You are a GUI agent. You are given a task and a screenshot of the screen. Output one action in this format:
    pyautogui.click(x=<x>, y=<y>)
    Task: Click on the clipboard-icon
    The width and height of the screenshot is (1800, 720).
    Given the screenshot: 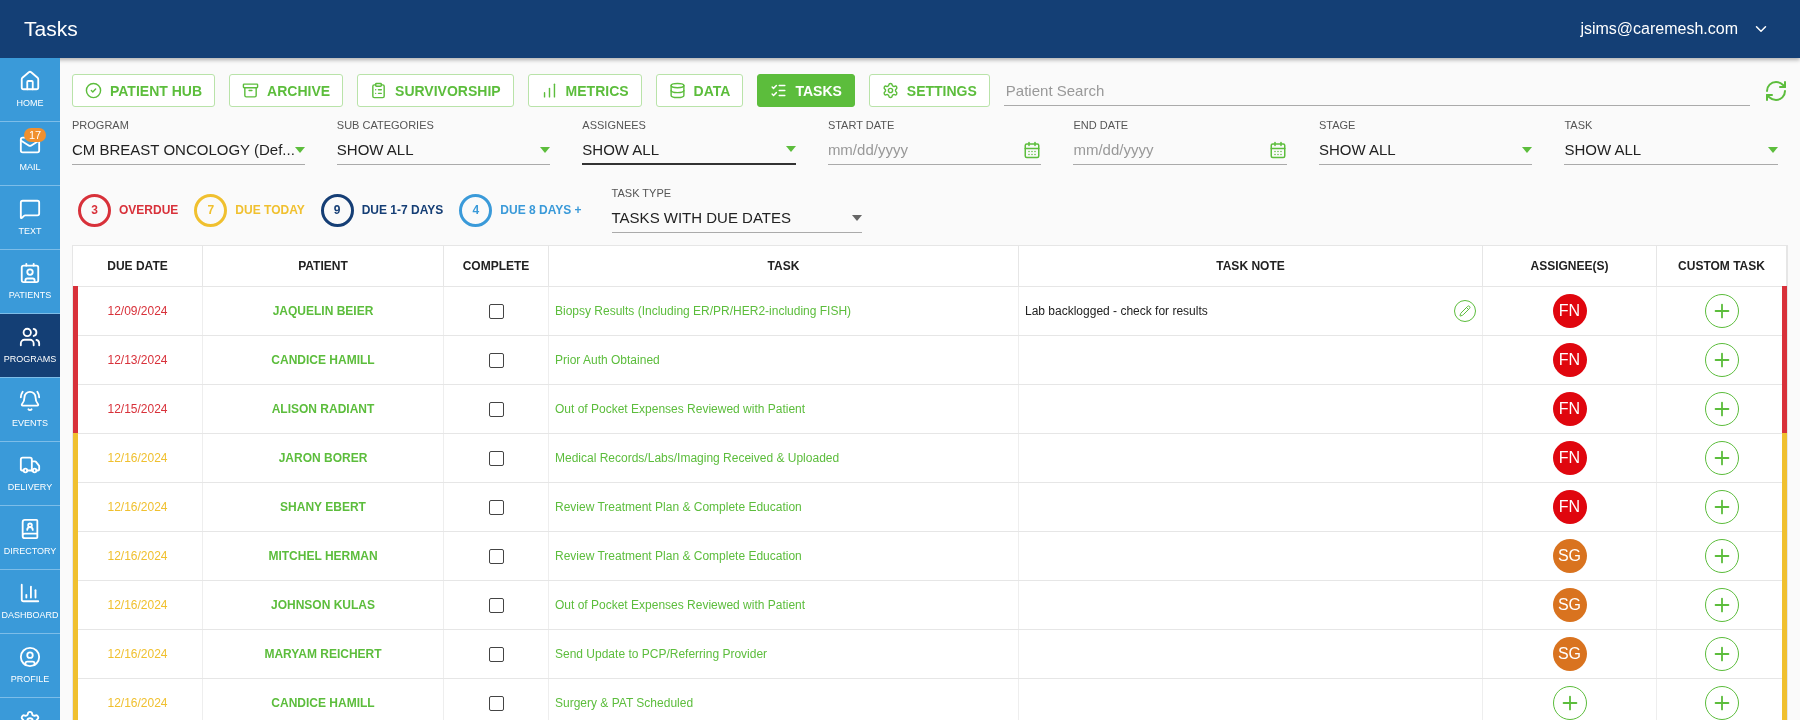 What is the action you would take?
    pyautogui.click(x=379, y=90)
    